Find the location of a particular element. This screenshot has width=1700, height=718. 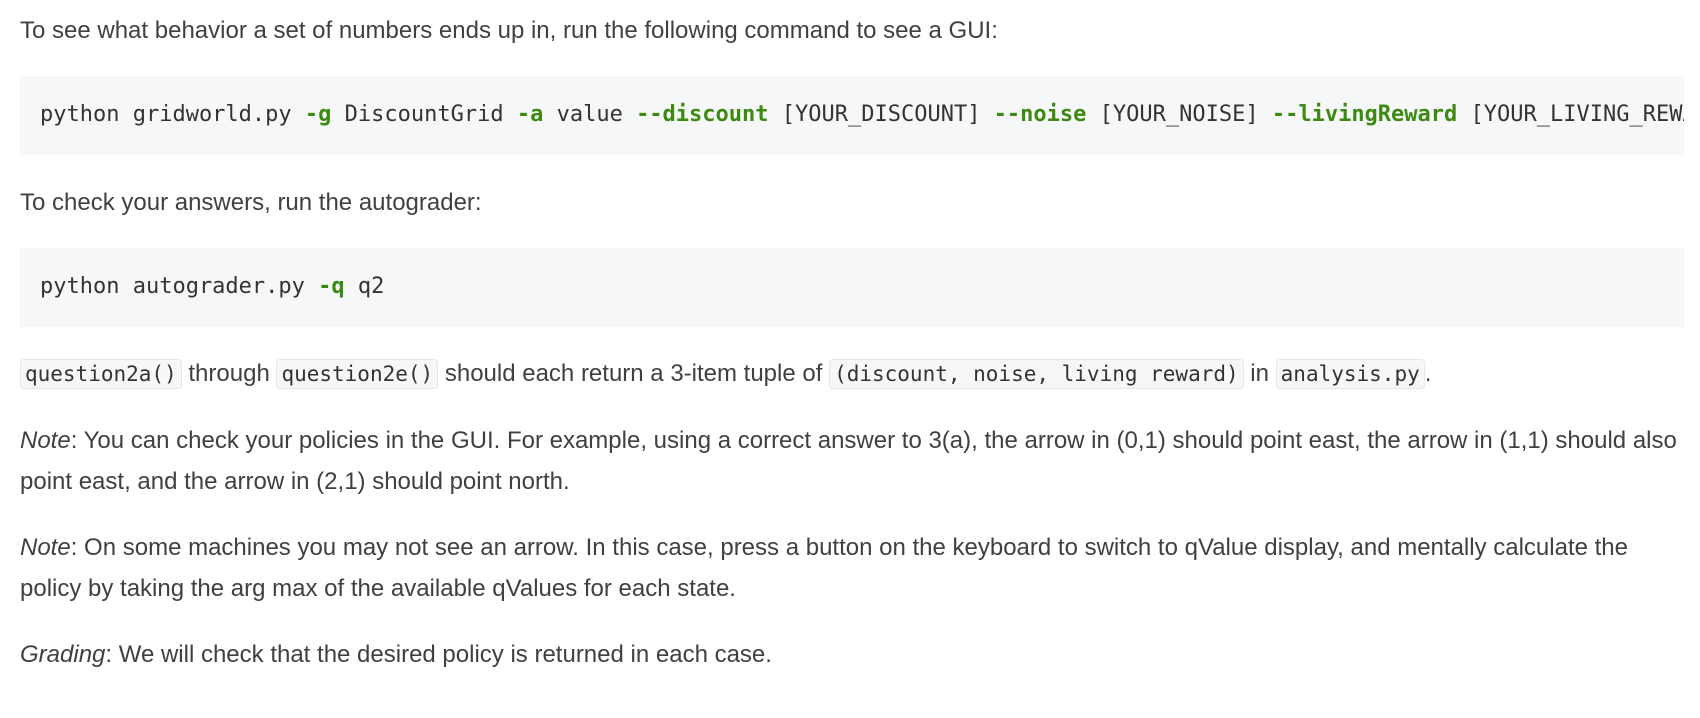

tuple-text-3: in is located at coordinates (1259, 373).